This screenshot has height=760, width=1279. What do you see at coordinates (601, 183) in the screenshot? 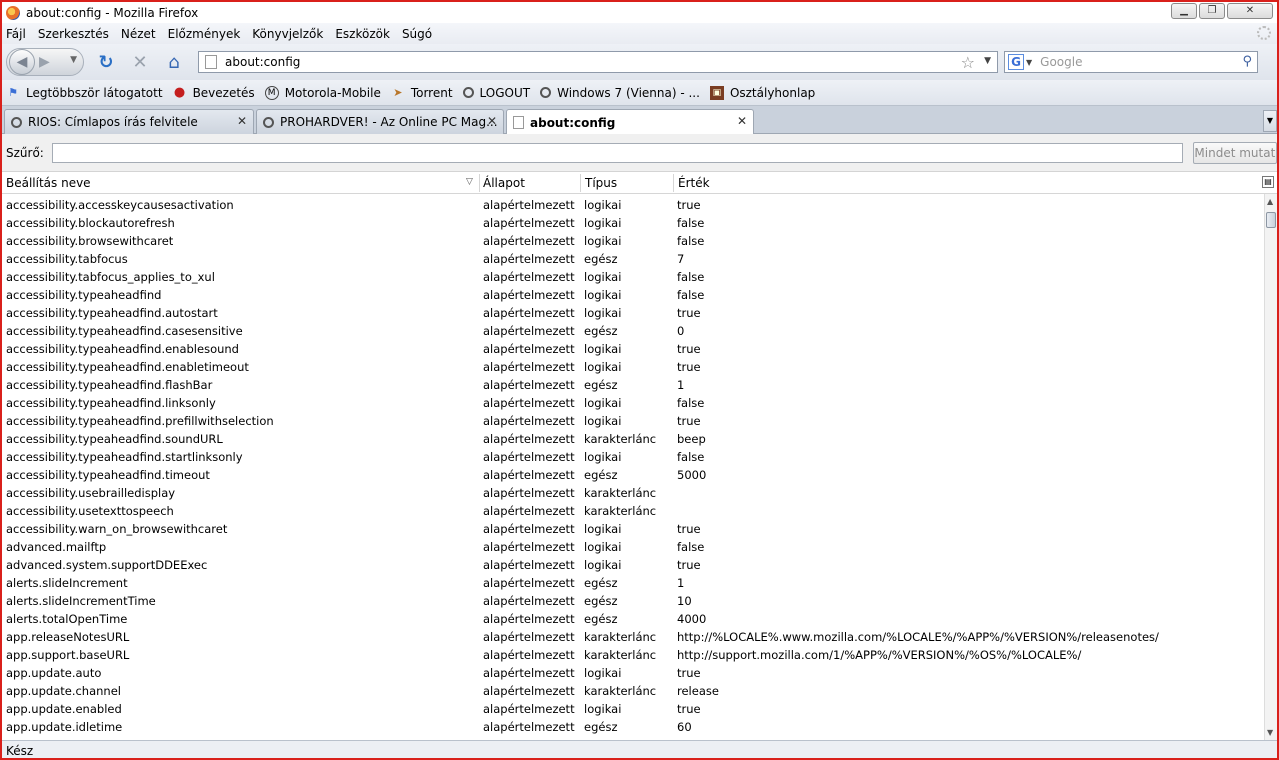
I see `column-header-type: Típus` at bounding box center [601, 183].